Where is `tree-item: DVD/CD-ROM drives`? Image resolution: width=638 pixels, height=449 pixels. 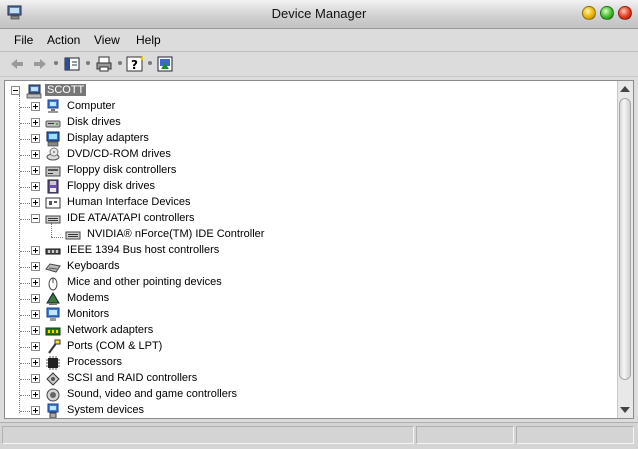
tree-item: DVD/CD-ROM drives is located at coordinates (305, 155).